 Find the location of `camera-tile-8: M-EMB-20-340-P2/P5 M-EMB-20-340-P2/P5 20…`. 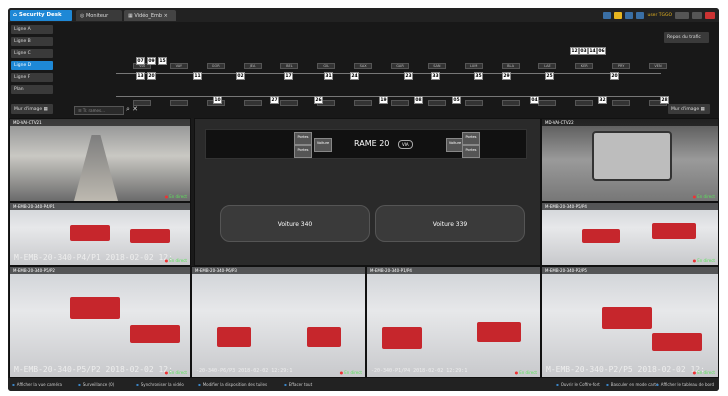

camera-tile-8: M-EMB-20-340-P2/P5 M-EMB-20-340-P2/P5 20… is located at coordinates (630, 322).